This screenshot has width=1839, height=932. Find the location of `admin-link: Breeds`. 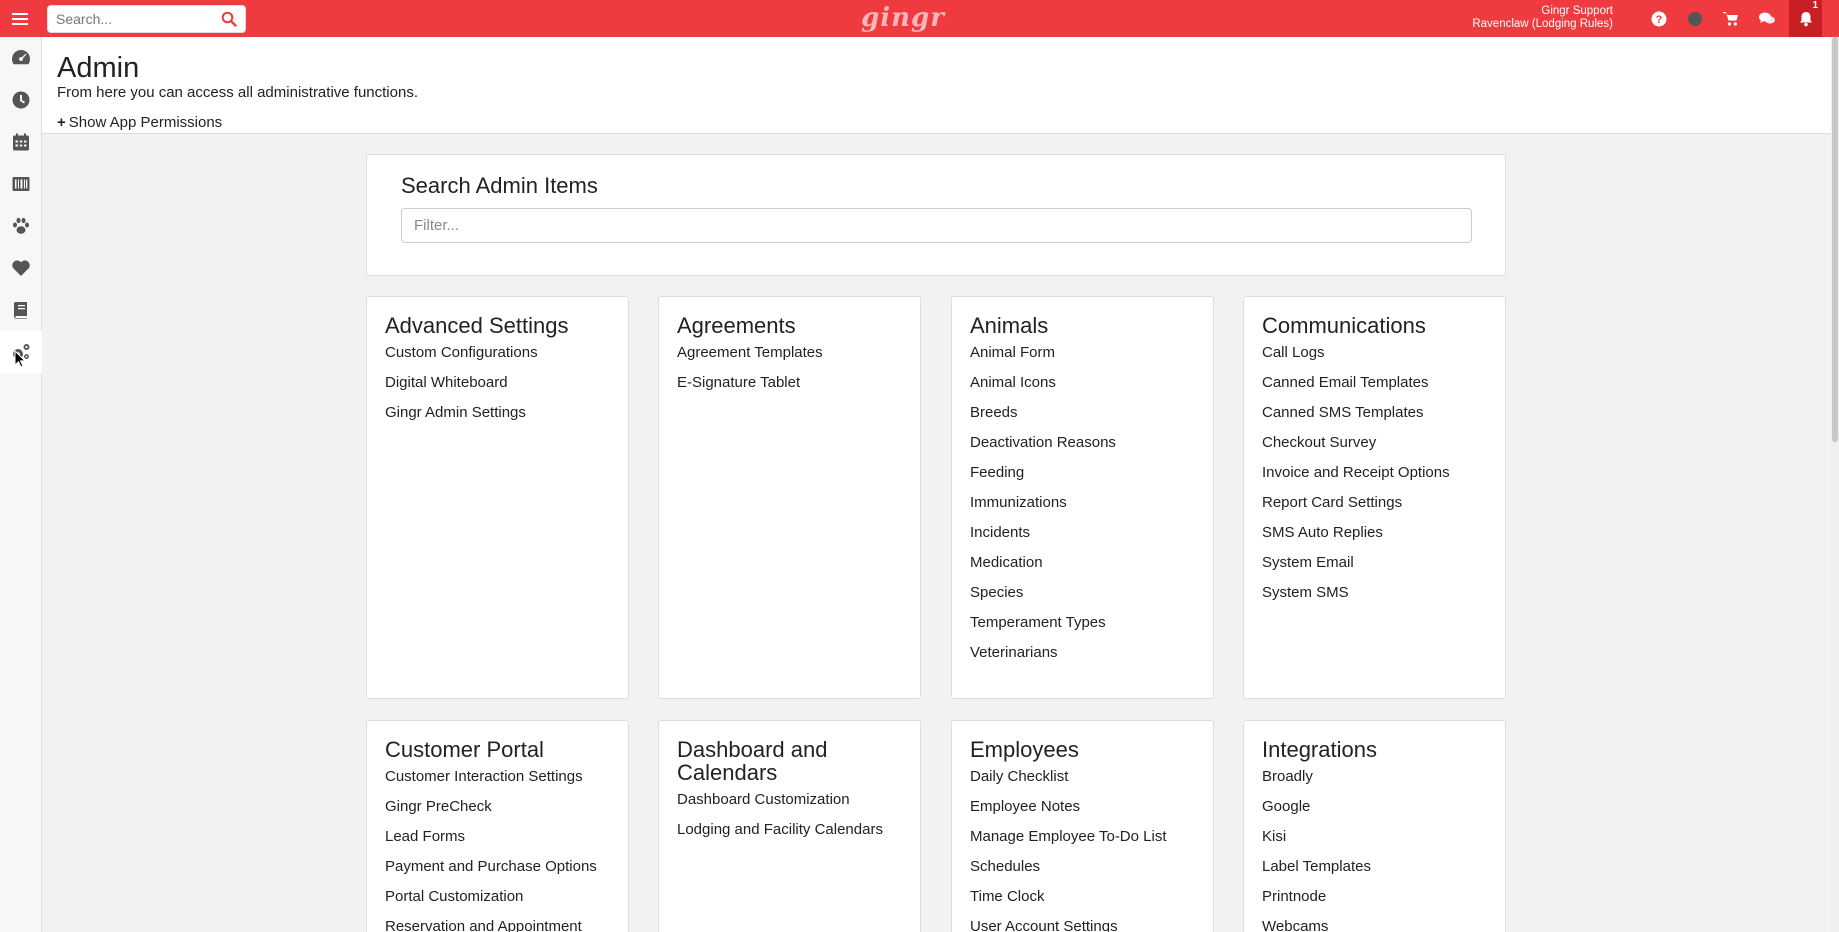

admin-link: Breeds is located at coordinates (1091, 417).